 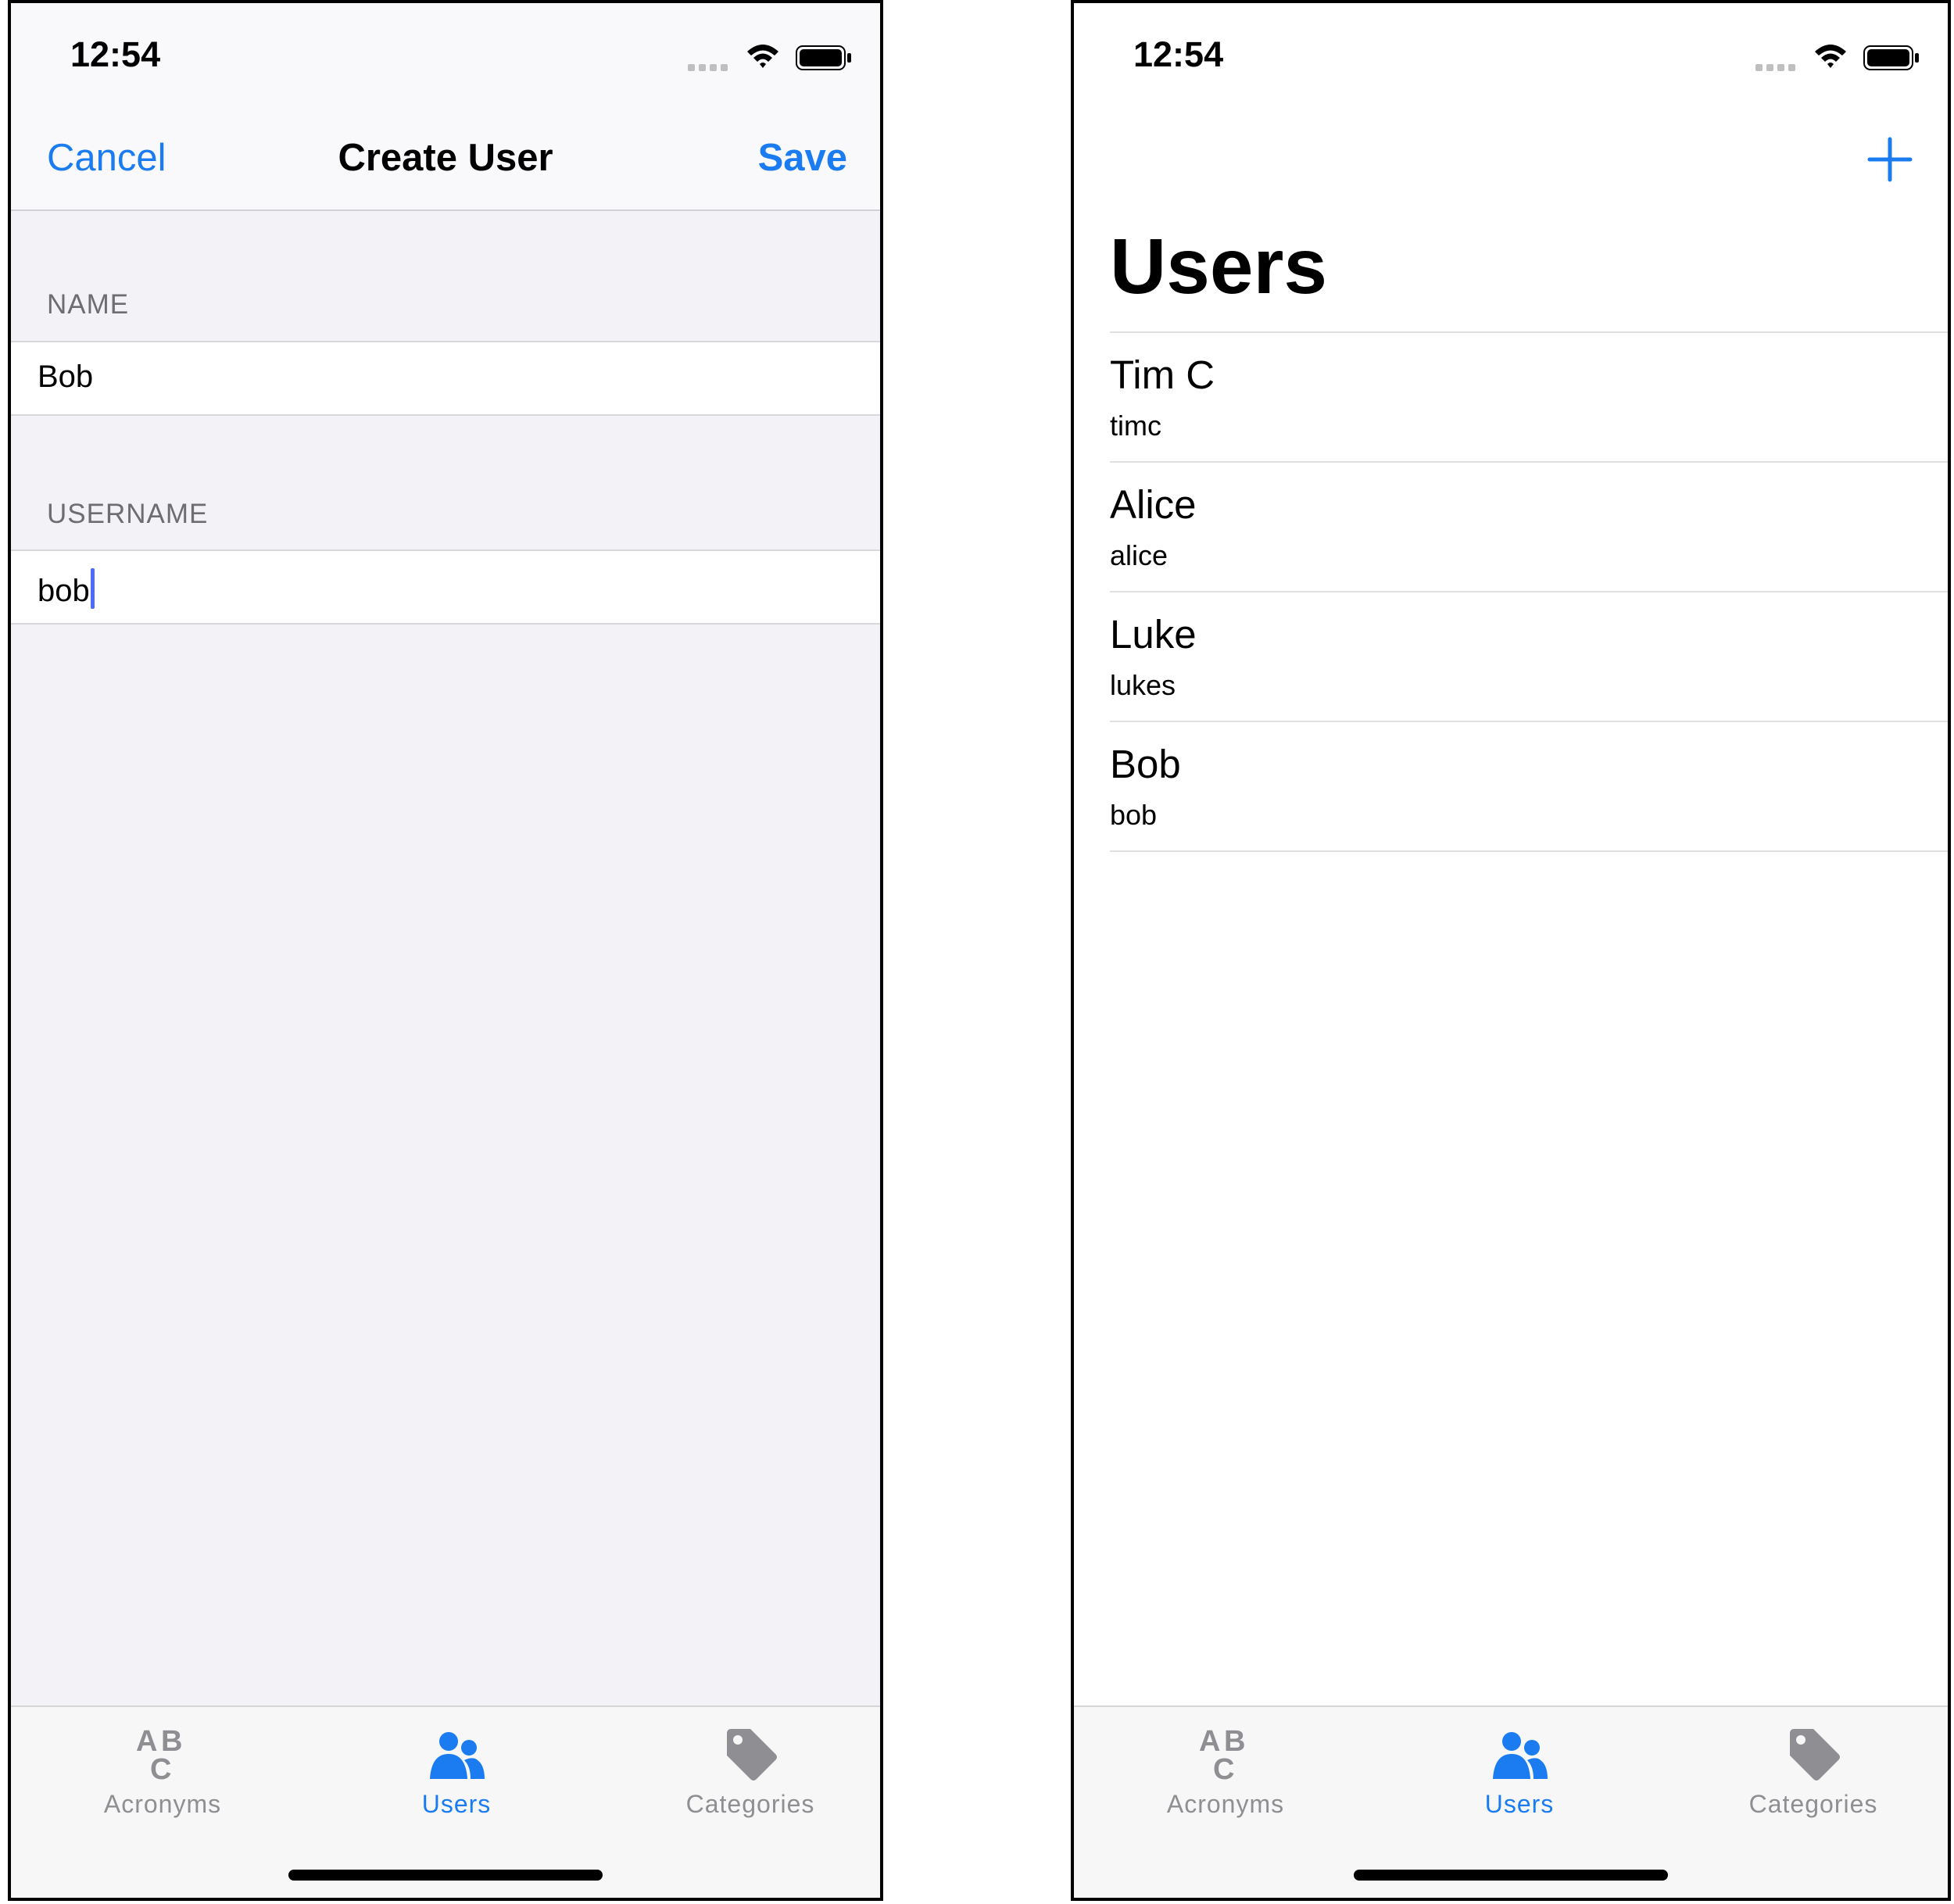 What do you see at coordinates (92, 588) in the screenshot?
I see `text-caret` at bounding box center [92, 588].